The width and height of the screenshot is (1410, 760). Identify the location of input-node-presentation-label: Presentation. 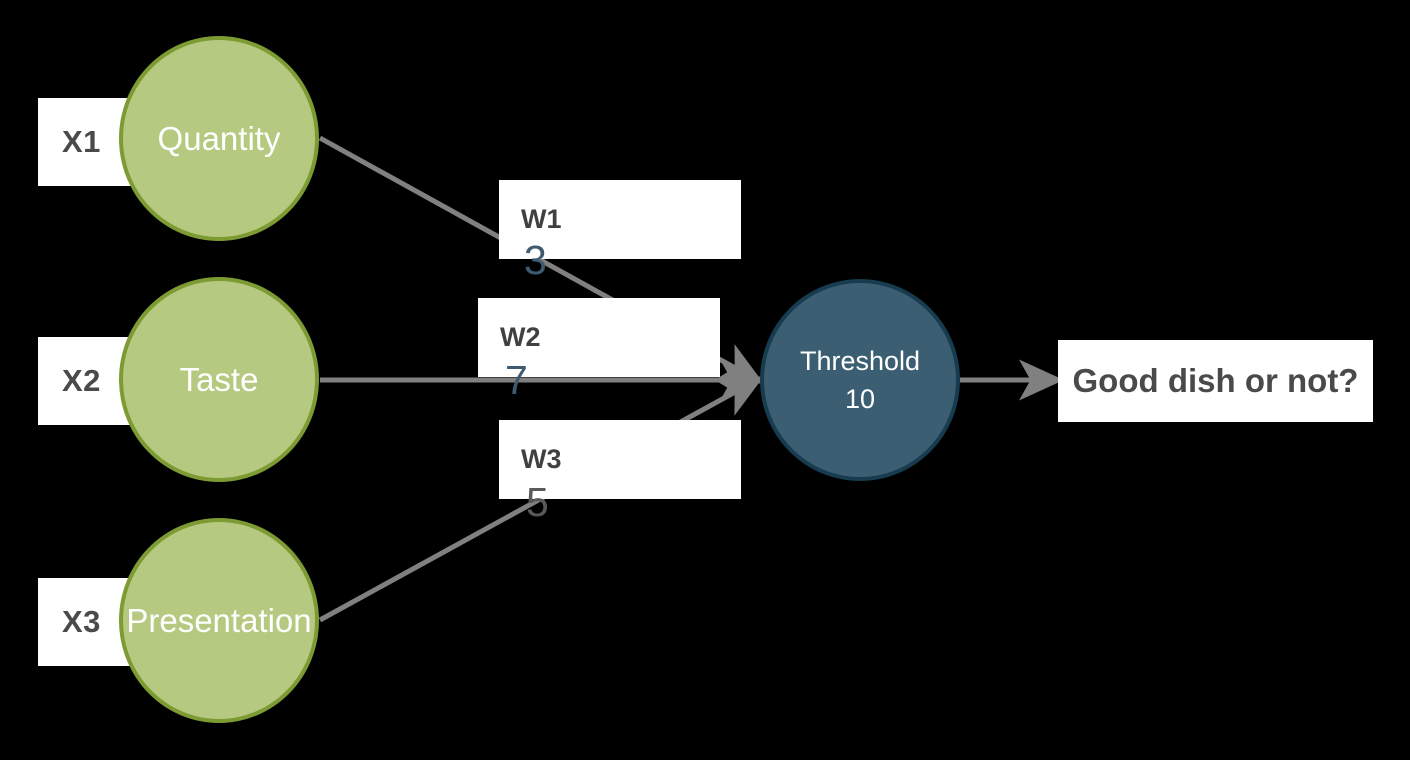
(219, 620).